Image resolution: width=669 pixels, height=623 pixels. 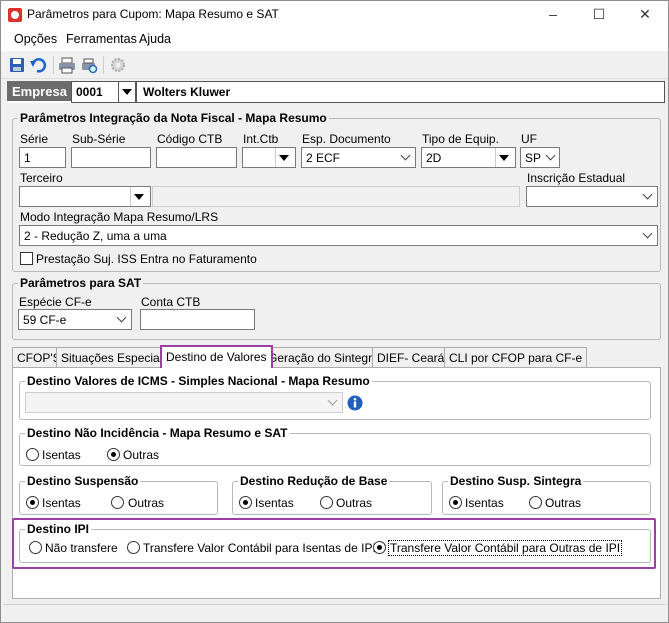 What do you see at coordinates (103, 92) in the screenshot?
I see `empresa-code-combo: 0001` at bounding box center [103, 92].